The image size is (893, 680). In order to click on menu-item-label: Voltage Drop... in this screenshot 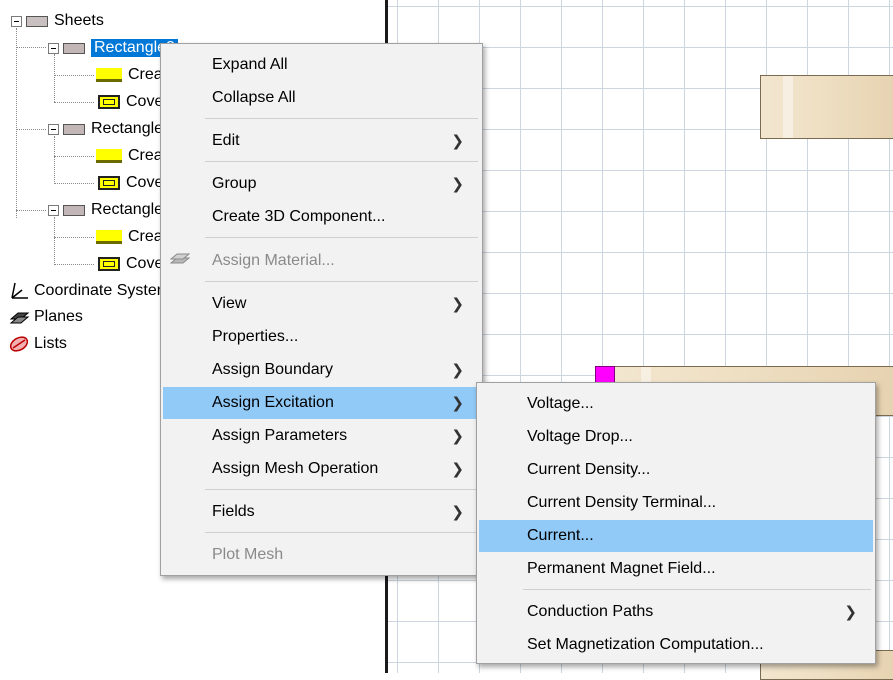, I will do `click(580, 436)`.